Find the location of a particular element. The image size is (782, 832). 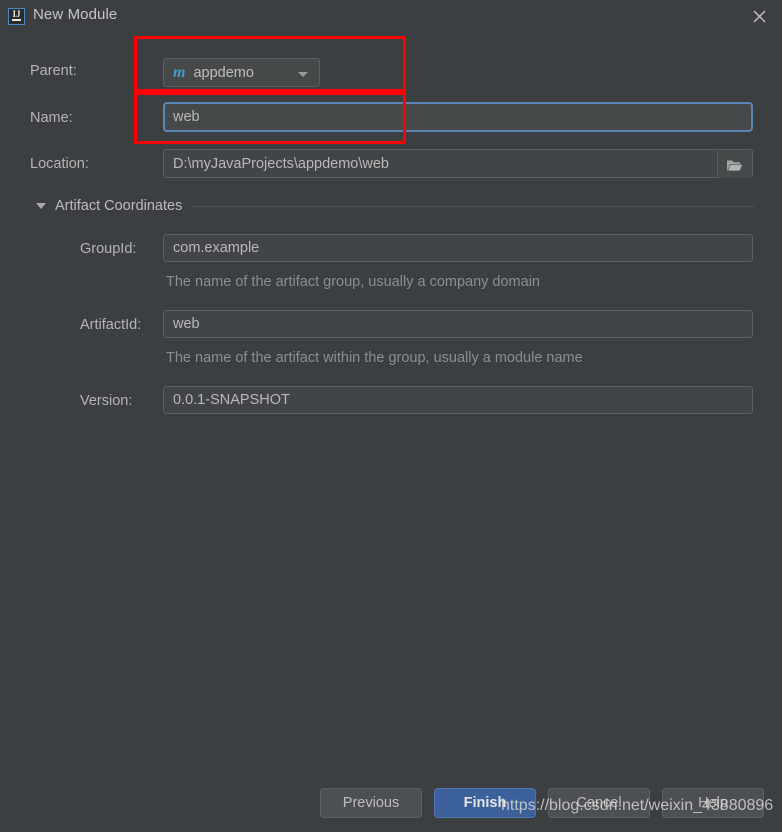

version-input: 0.0.1-SNAPSHOT is located at coordinates (458, 400).